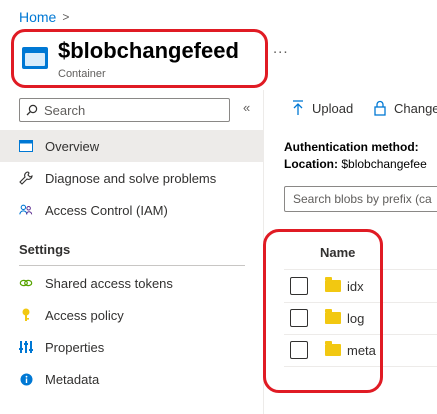  I want to click on highlight-ring-title, so click(139, 58).